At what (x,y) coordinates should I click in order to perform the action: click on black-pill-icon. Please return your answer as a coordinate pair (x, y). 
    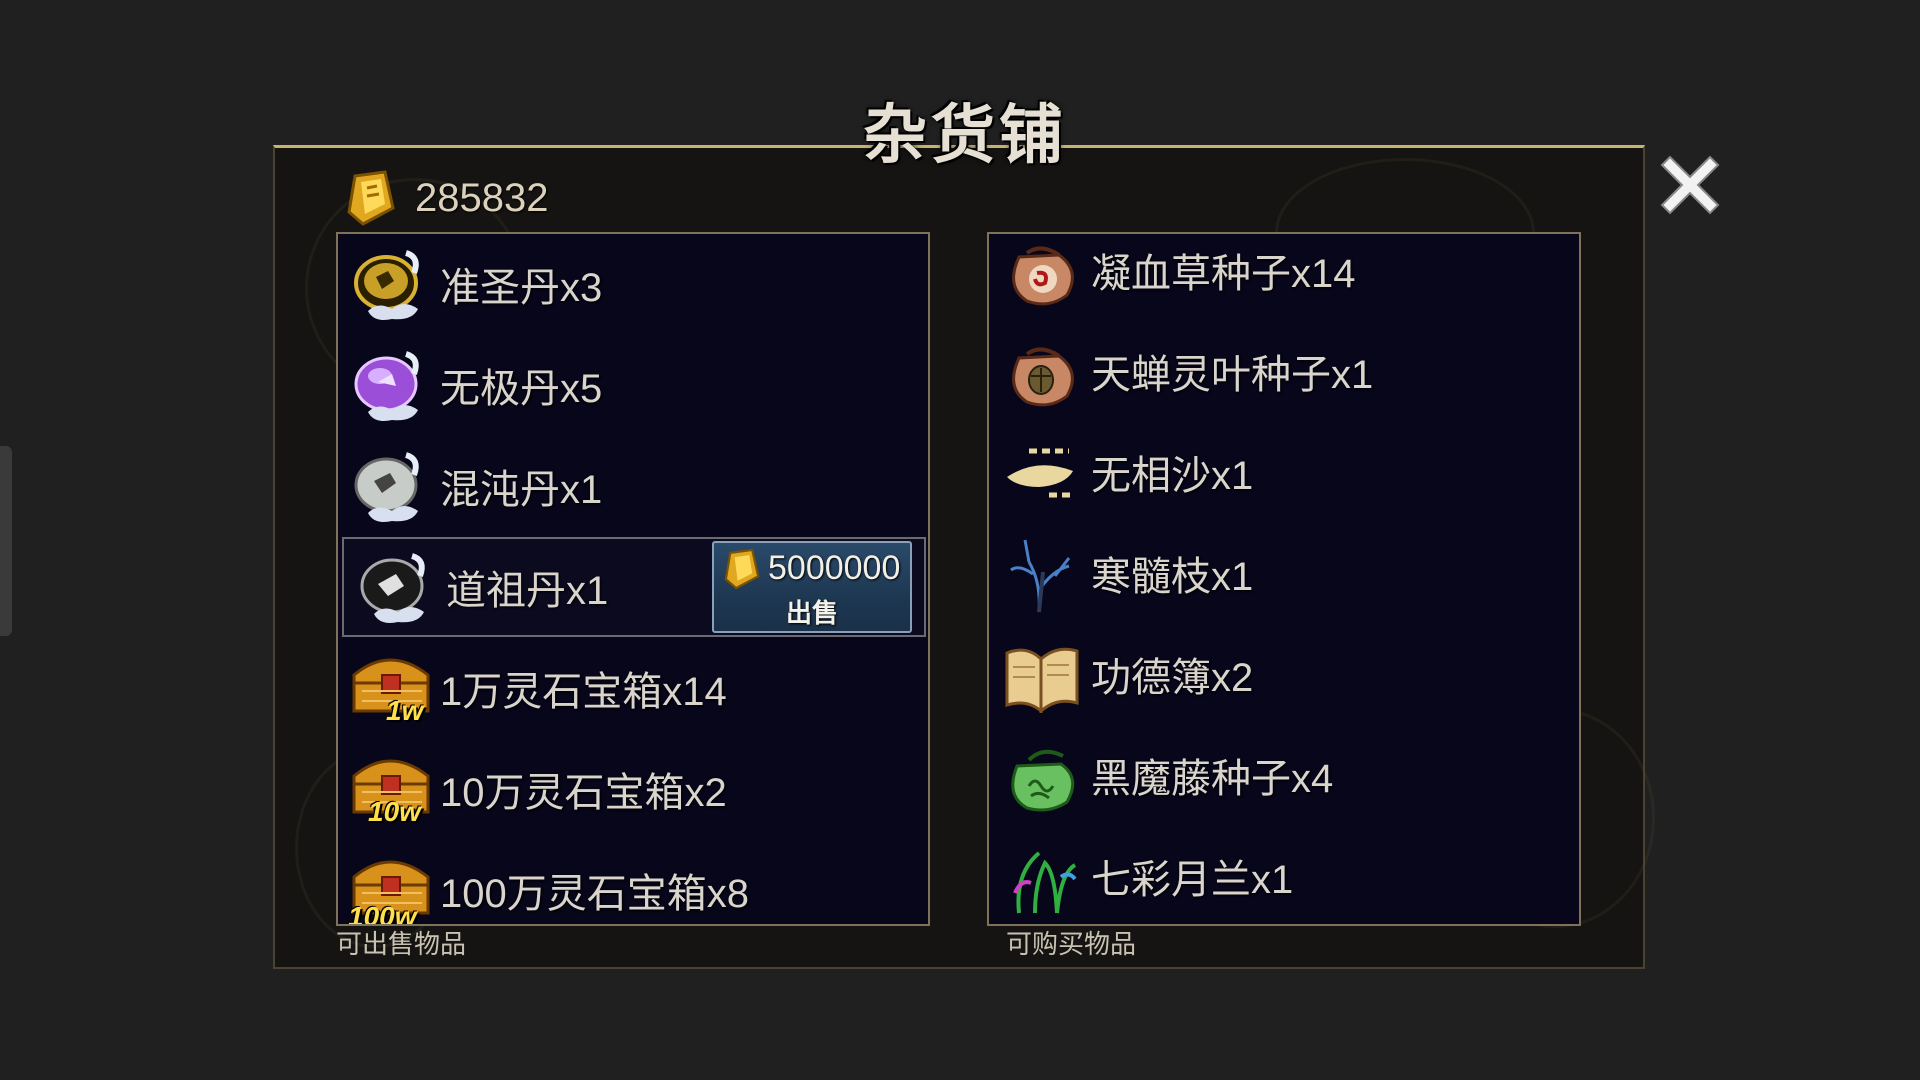
    Looking at the image, I should click on (397, 587).